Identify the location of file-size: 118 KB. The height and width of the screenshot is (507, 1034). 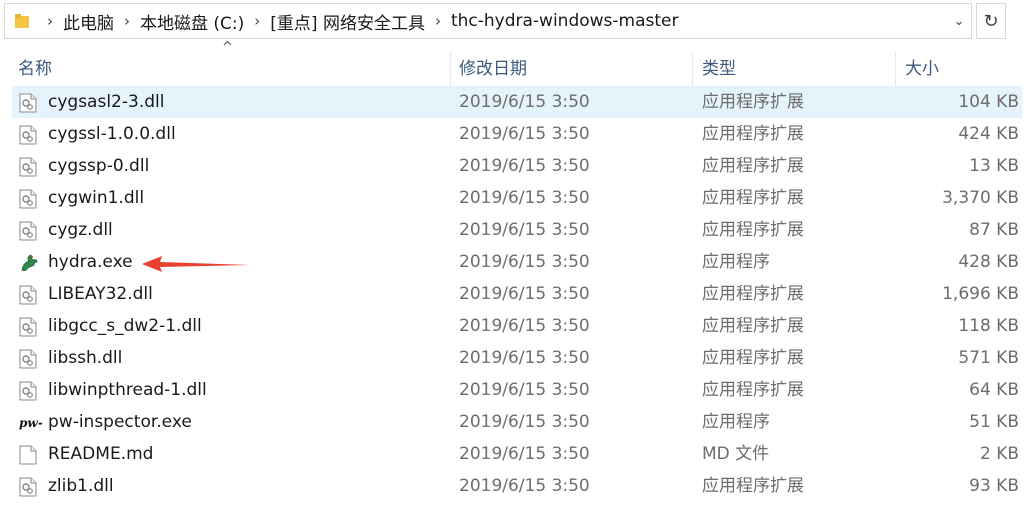
(988, 326).